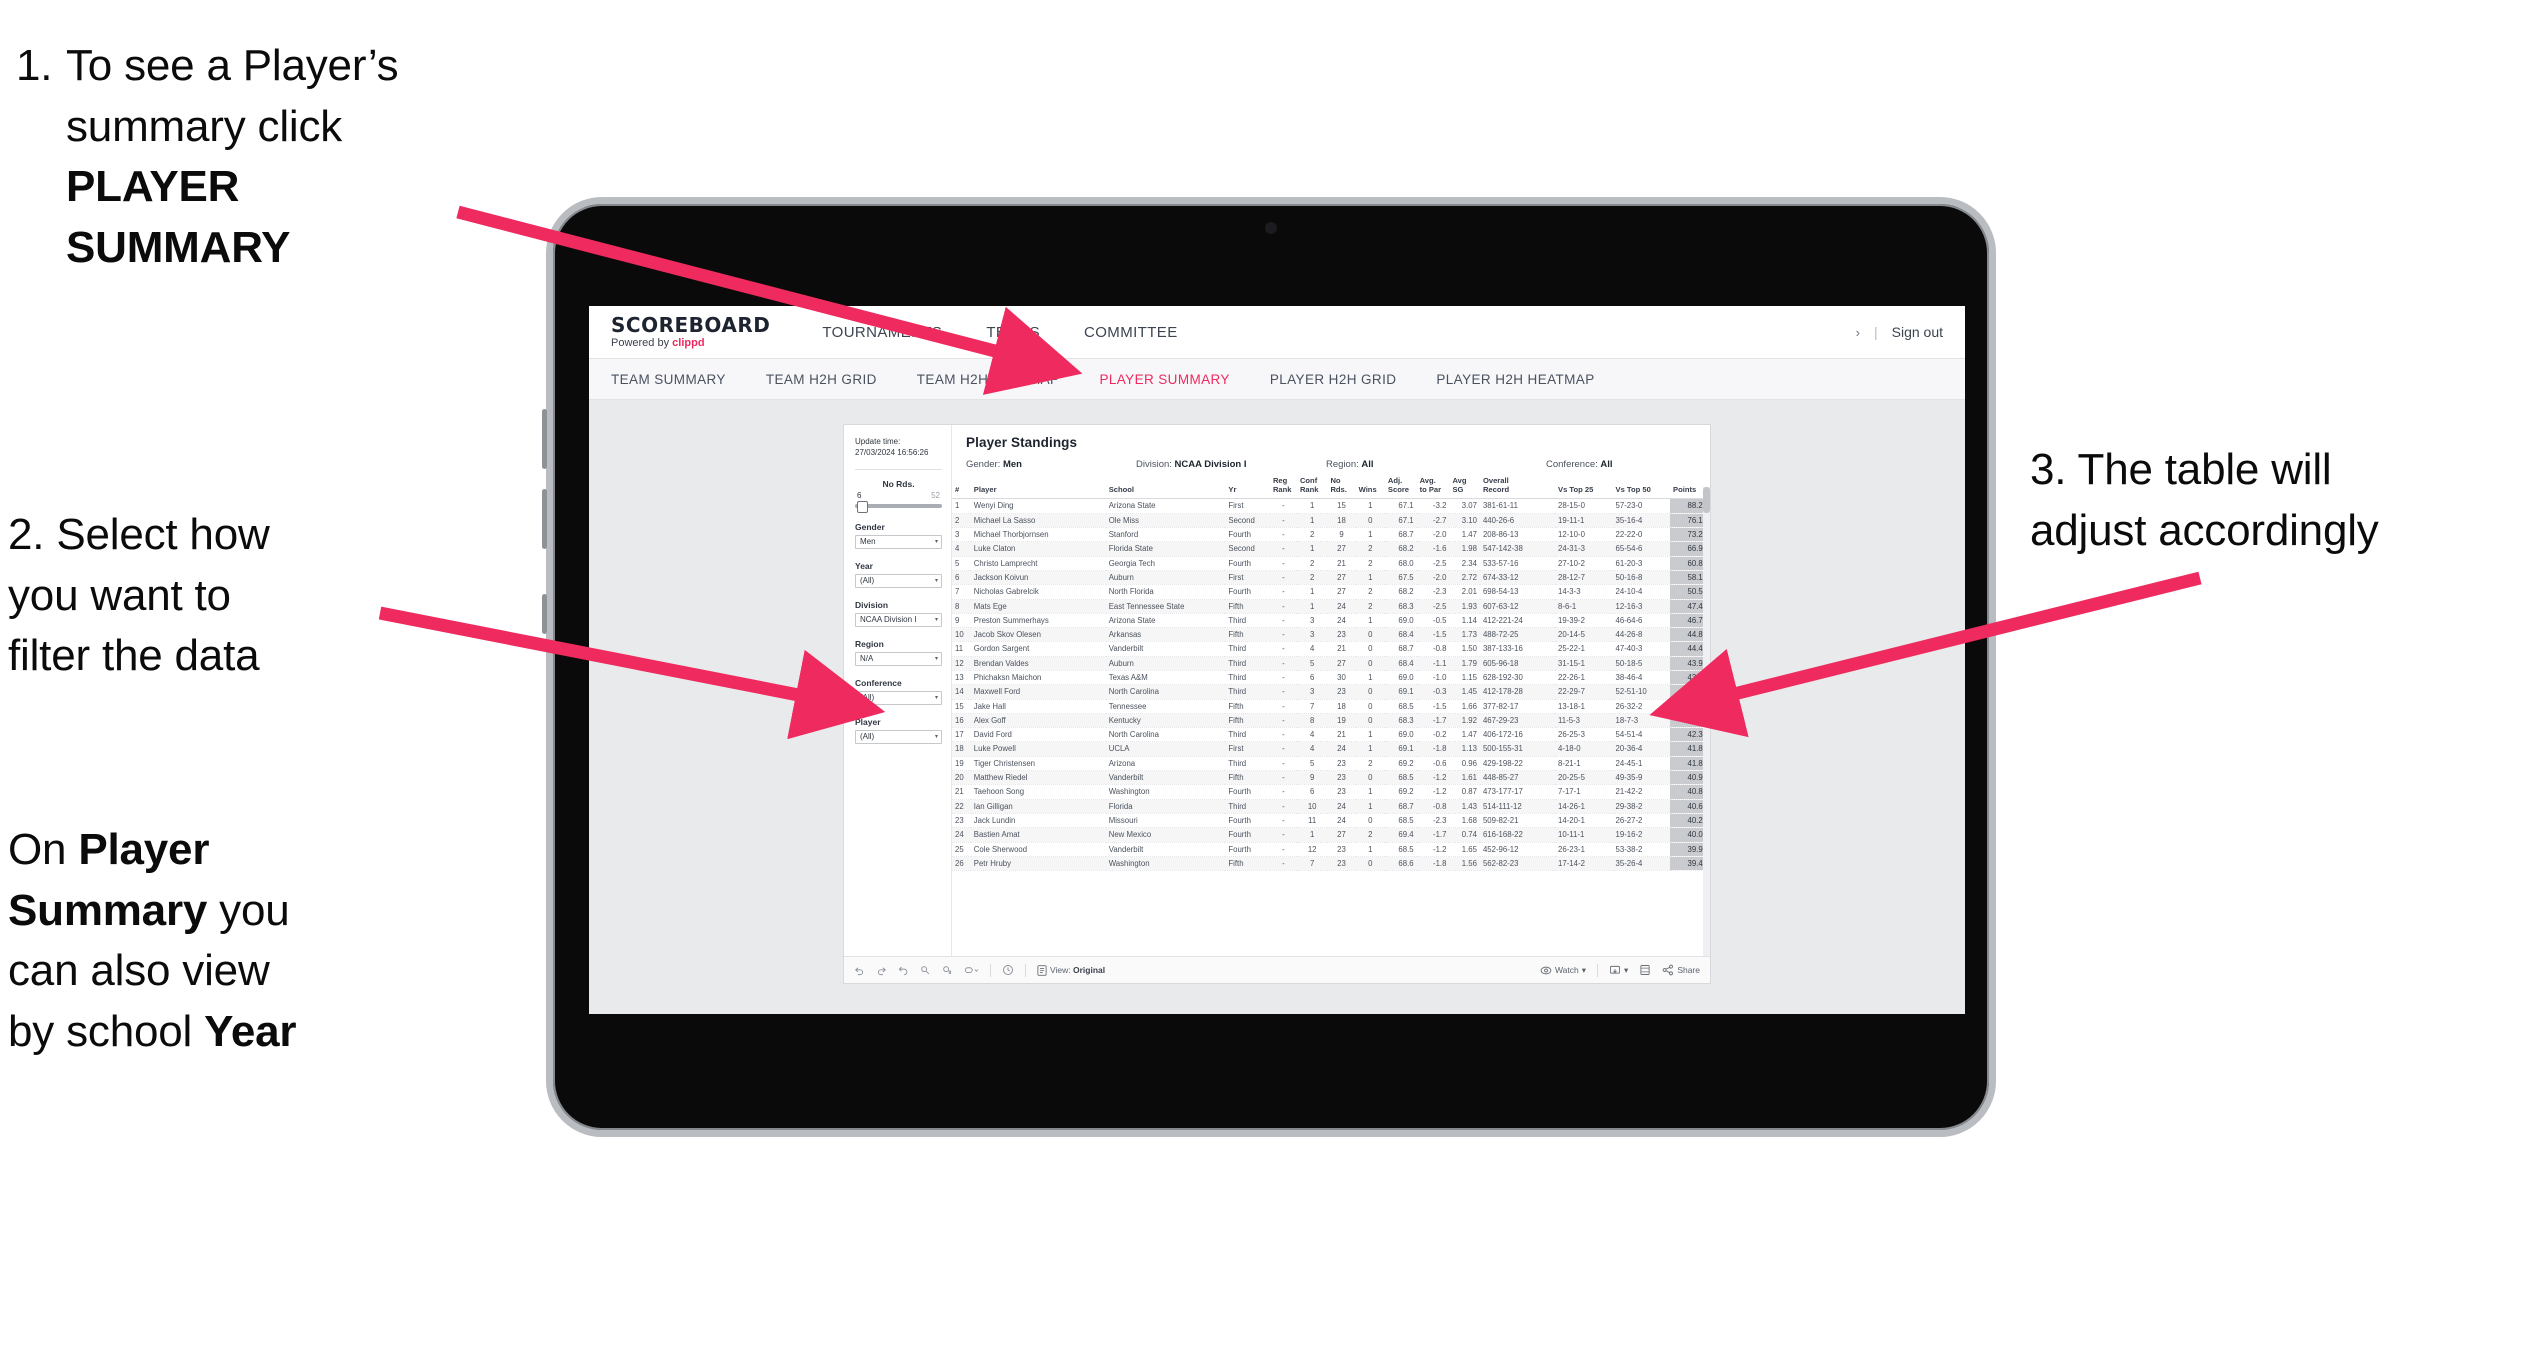  Describe the element at coordinates (898, 541) in the screenshot. I see `filter-gender-select: Men ▾` at that location.